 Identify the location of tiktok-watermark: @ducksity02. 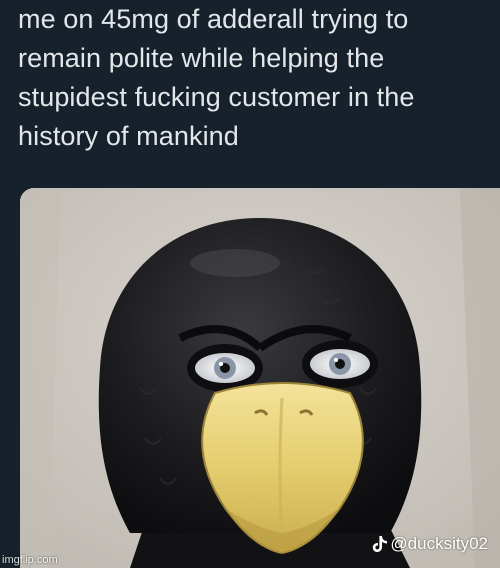
(430, 544).